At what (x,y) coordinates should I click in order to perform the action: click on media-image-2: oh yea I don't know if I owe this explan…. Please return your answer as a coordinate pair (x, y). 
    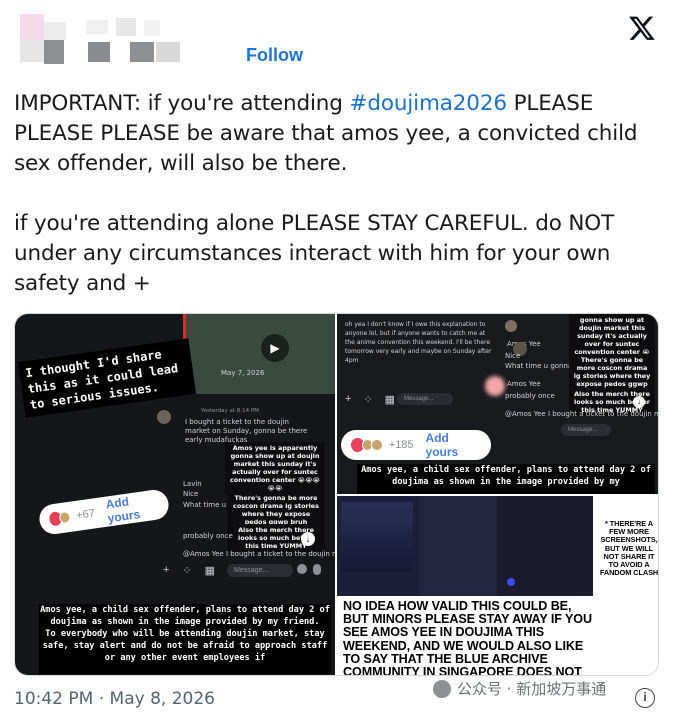
    Looking at the image, I should click on (497, 404).